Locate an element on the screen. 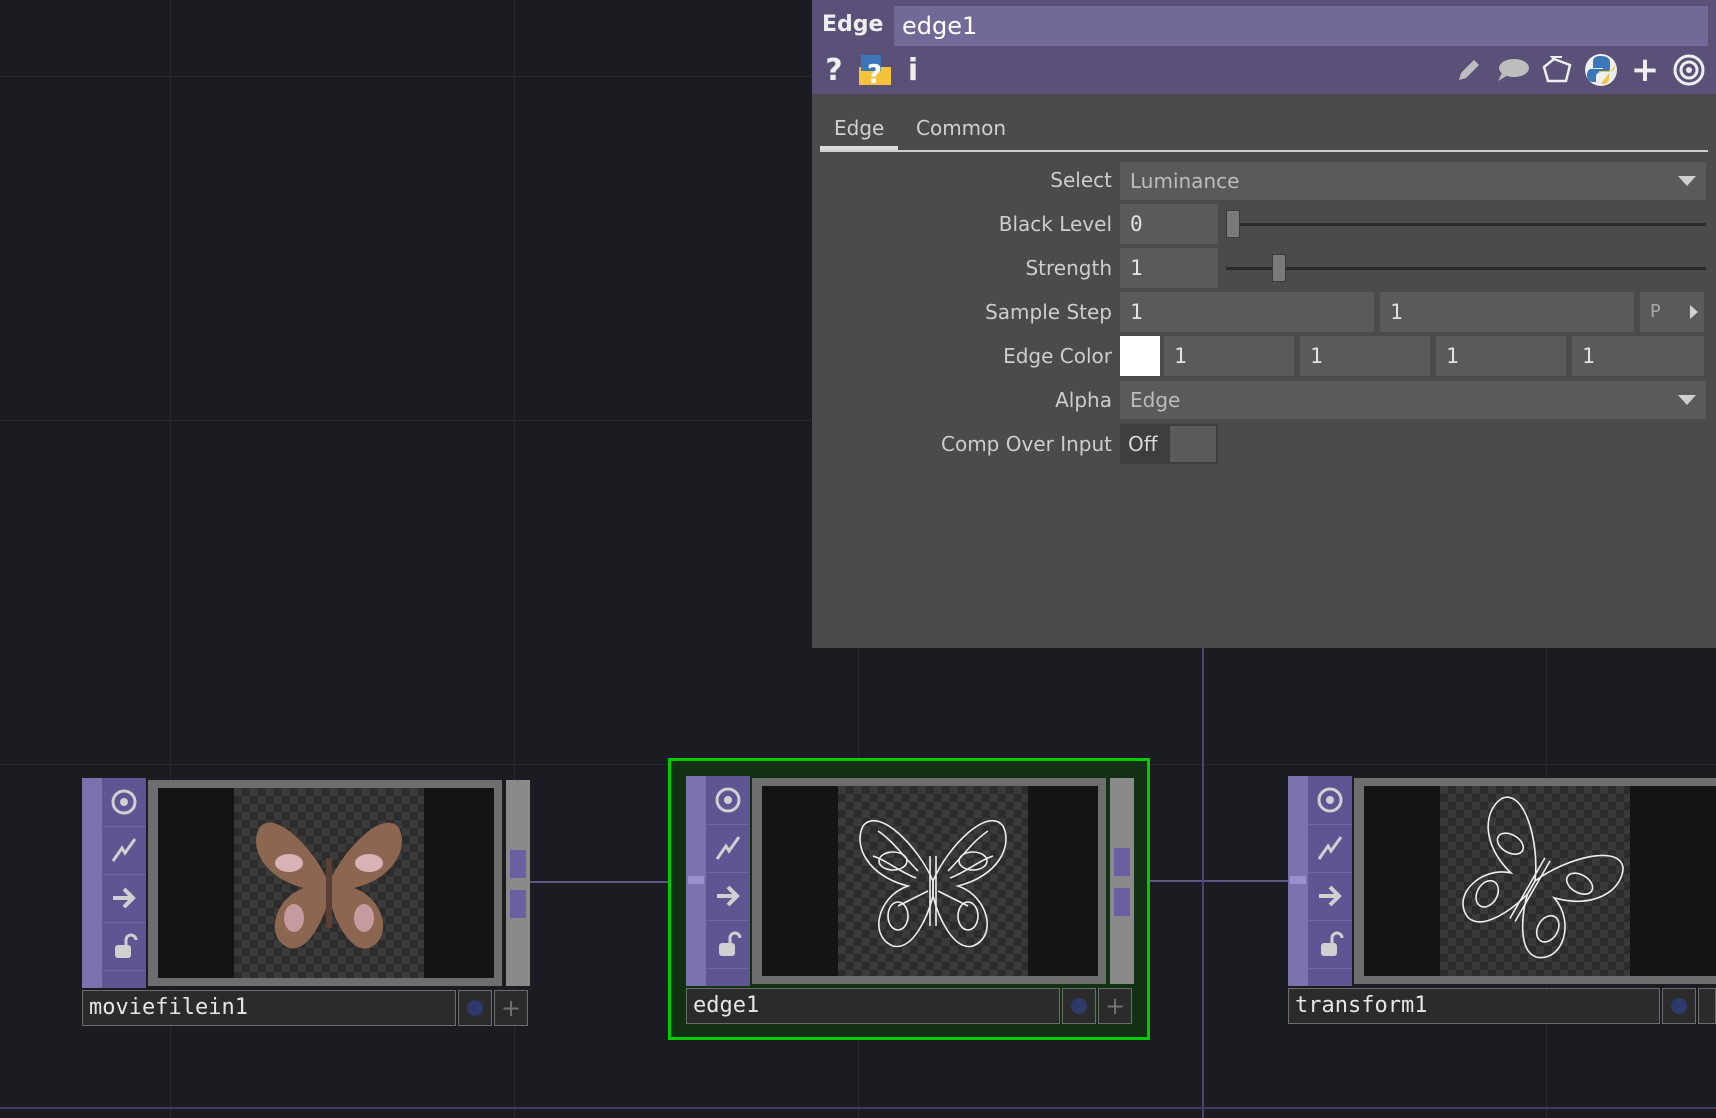  edge-color-swatch is located at coordinates (1140, 356).